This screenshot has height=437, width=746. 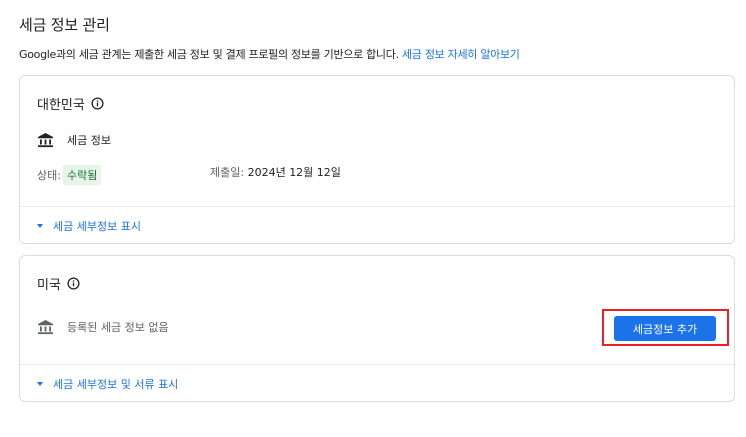 I want to click on highlight-box, so click(x=665, y=327).